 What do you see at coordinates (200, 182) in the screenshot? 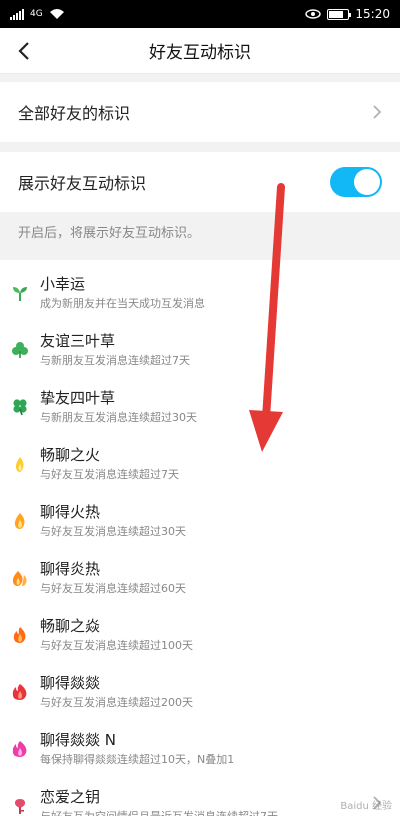
I see `show-badges-row: 展示好友互动标识` at bounding box center [200, 182].